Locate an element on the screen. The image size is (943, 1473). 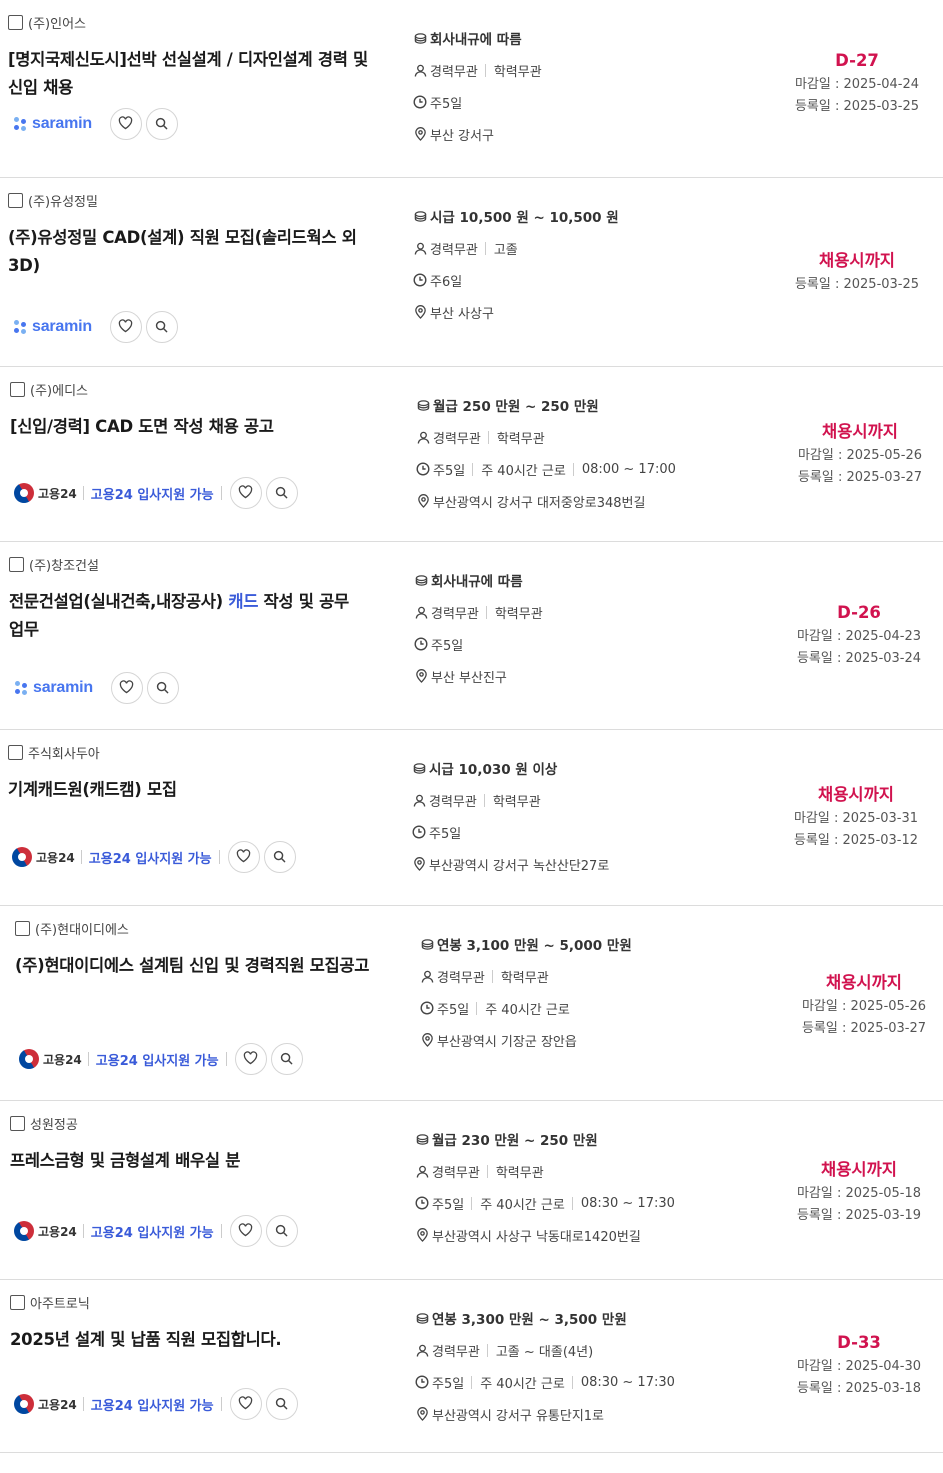
salary-text: 월급 230 만원 ~ 250 만원 is located at coordinates (515, 1141).